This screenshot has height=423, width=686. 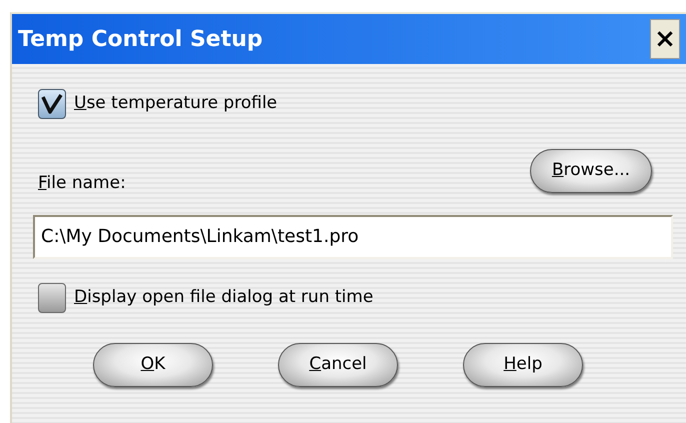 I want to click on file-name-label: File name:, so click(x=82, y=183).